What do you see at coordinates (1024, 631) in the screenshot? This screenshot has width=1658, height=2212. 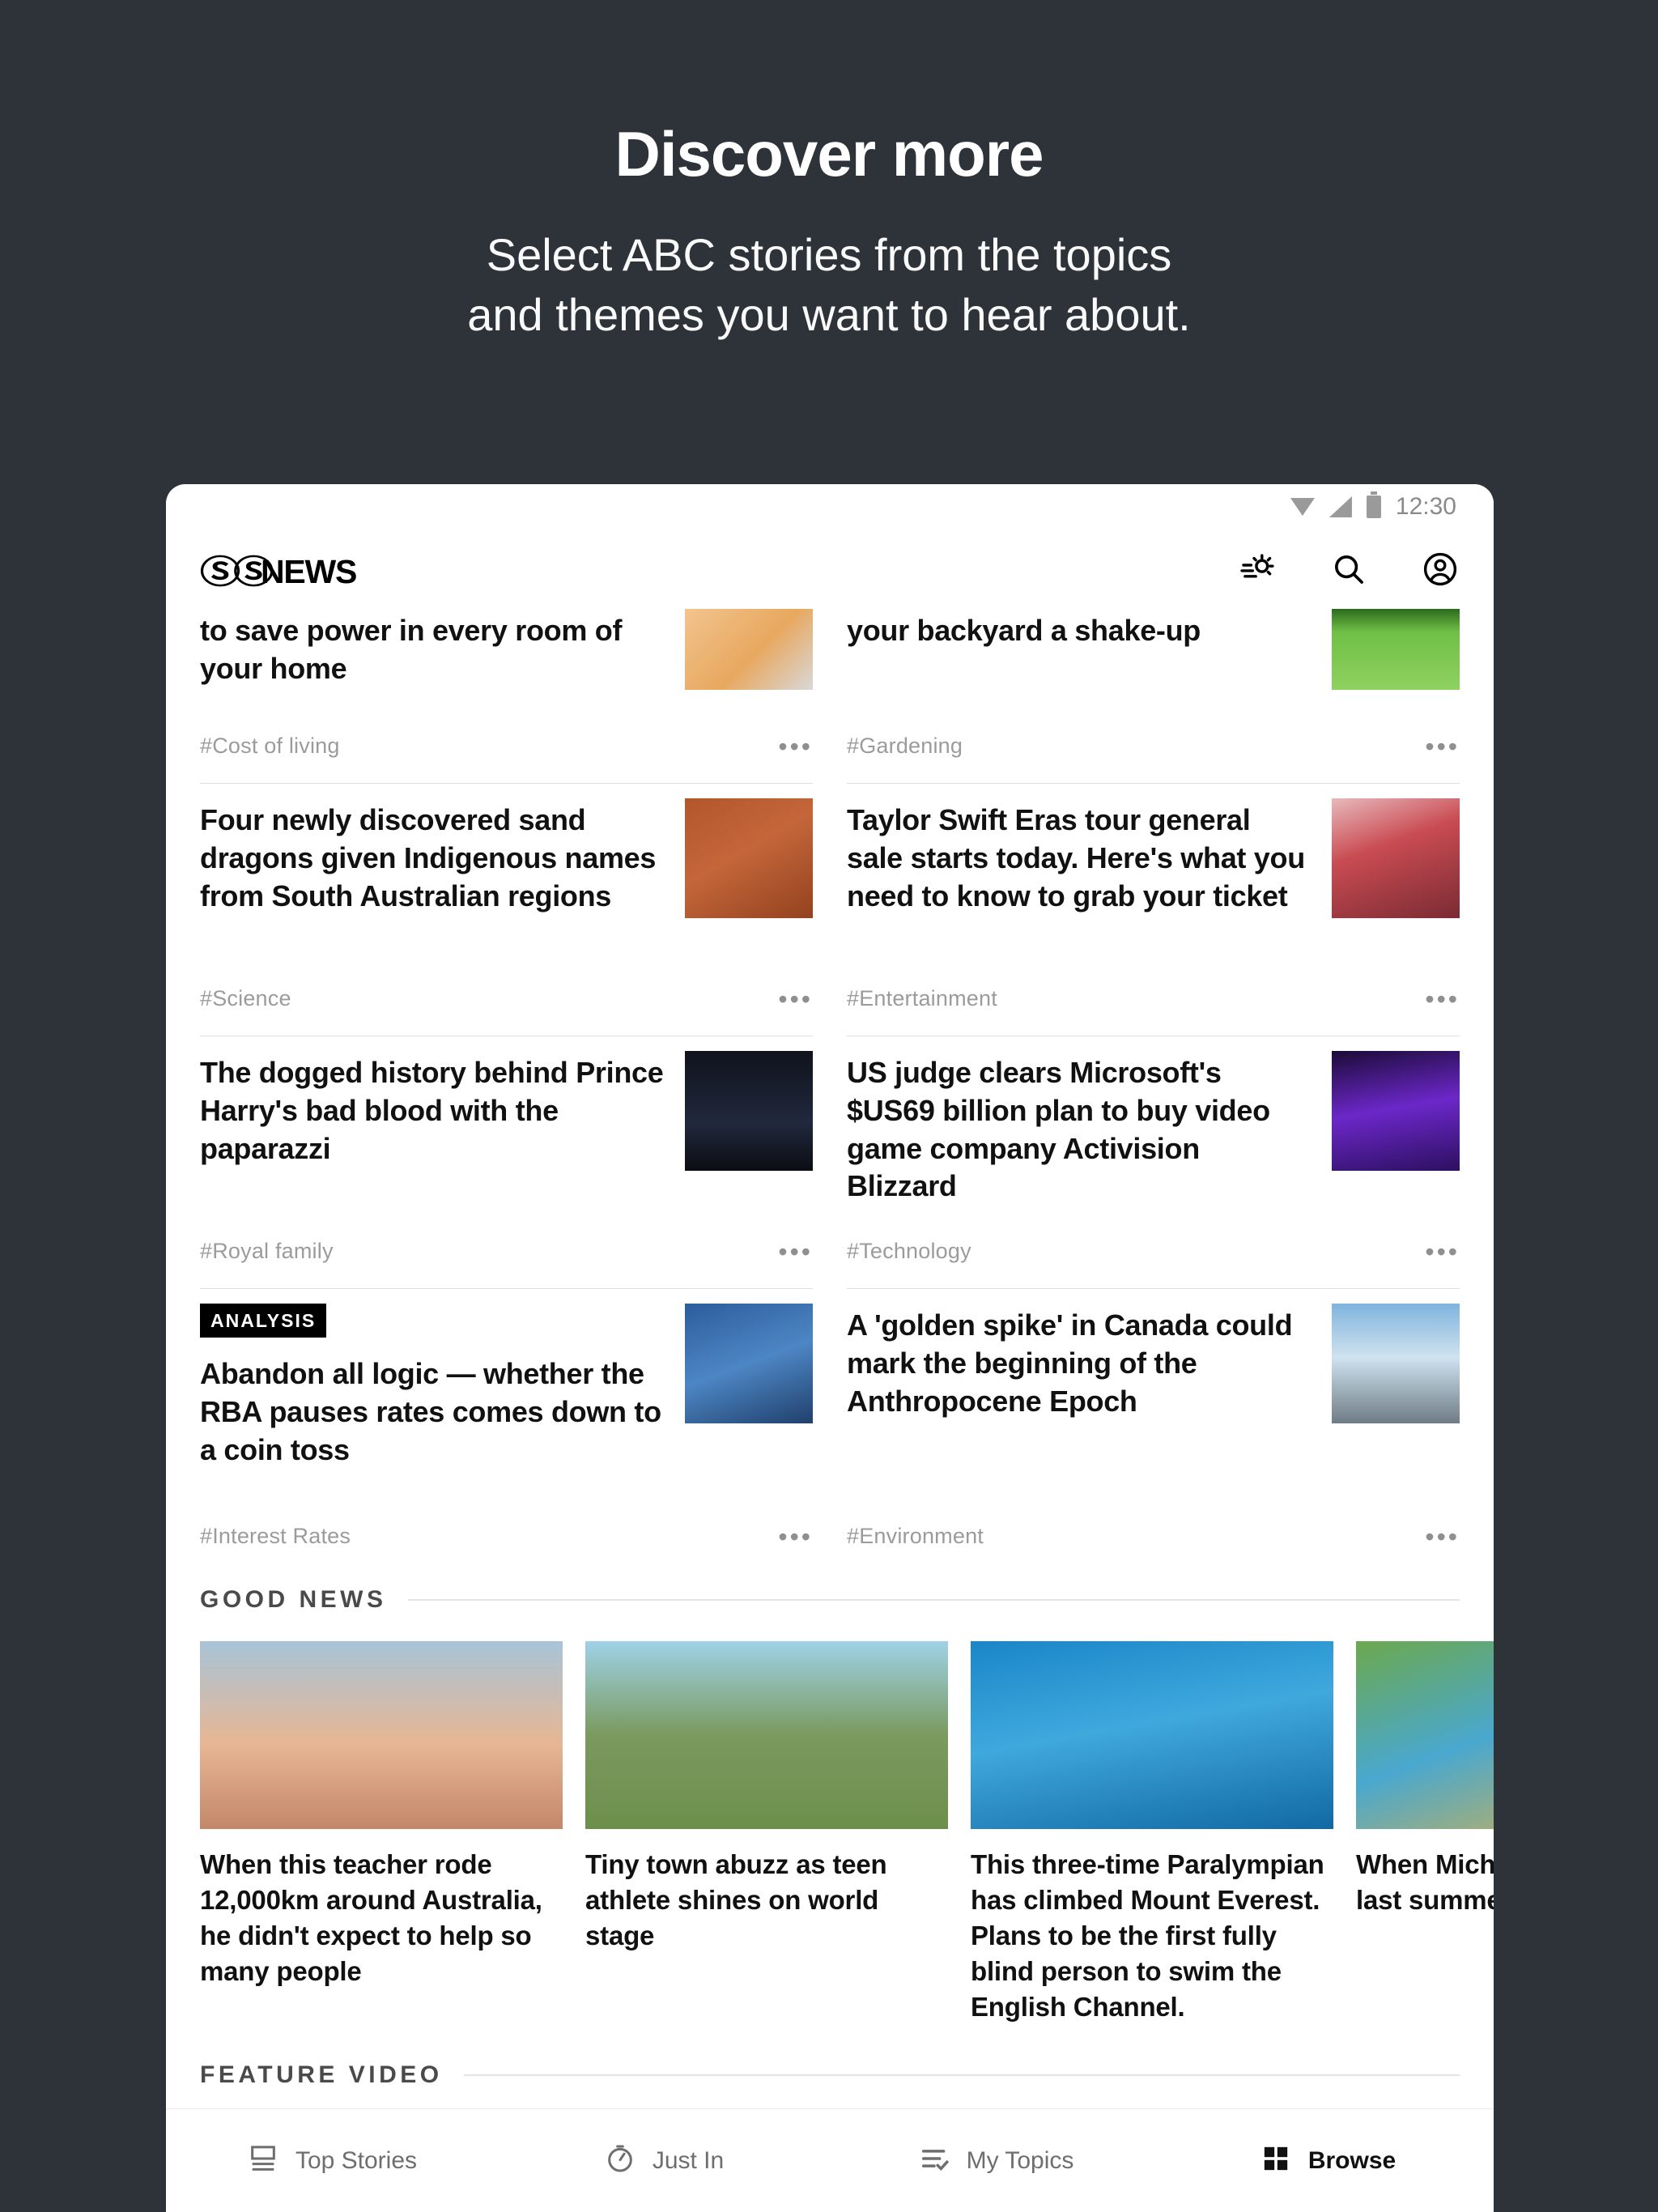 I see `article-headline: your backyard a shake-up` at bounding box center [1024, 631].